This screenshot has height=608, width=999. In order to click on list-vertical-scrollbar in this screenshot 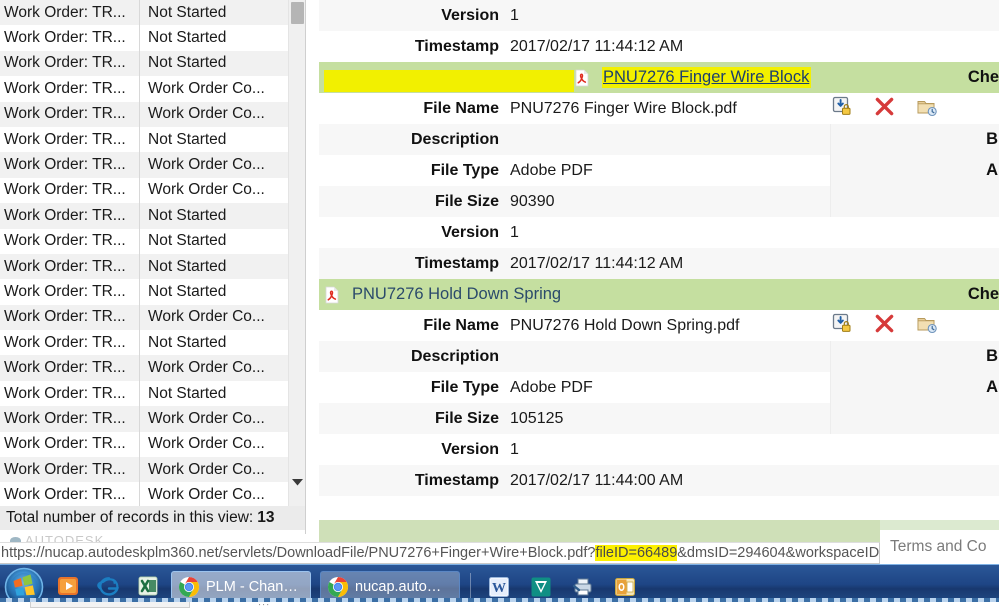, I will do `click(296, 254)`.